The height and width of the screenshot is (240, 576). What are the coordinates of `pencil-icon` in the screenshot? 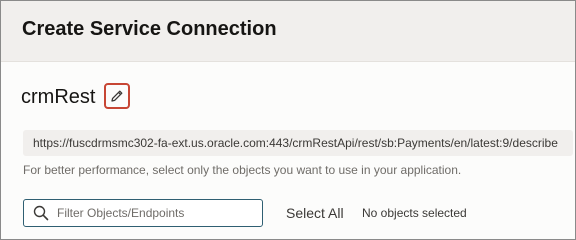 It's located at (117, 96).